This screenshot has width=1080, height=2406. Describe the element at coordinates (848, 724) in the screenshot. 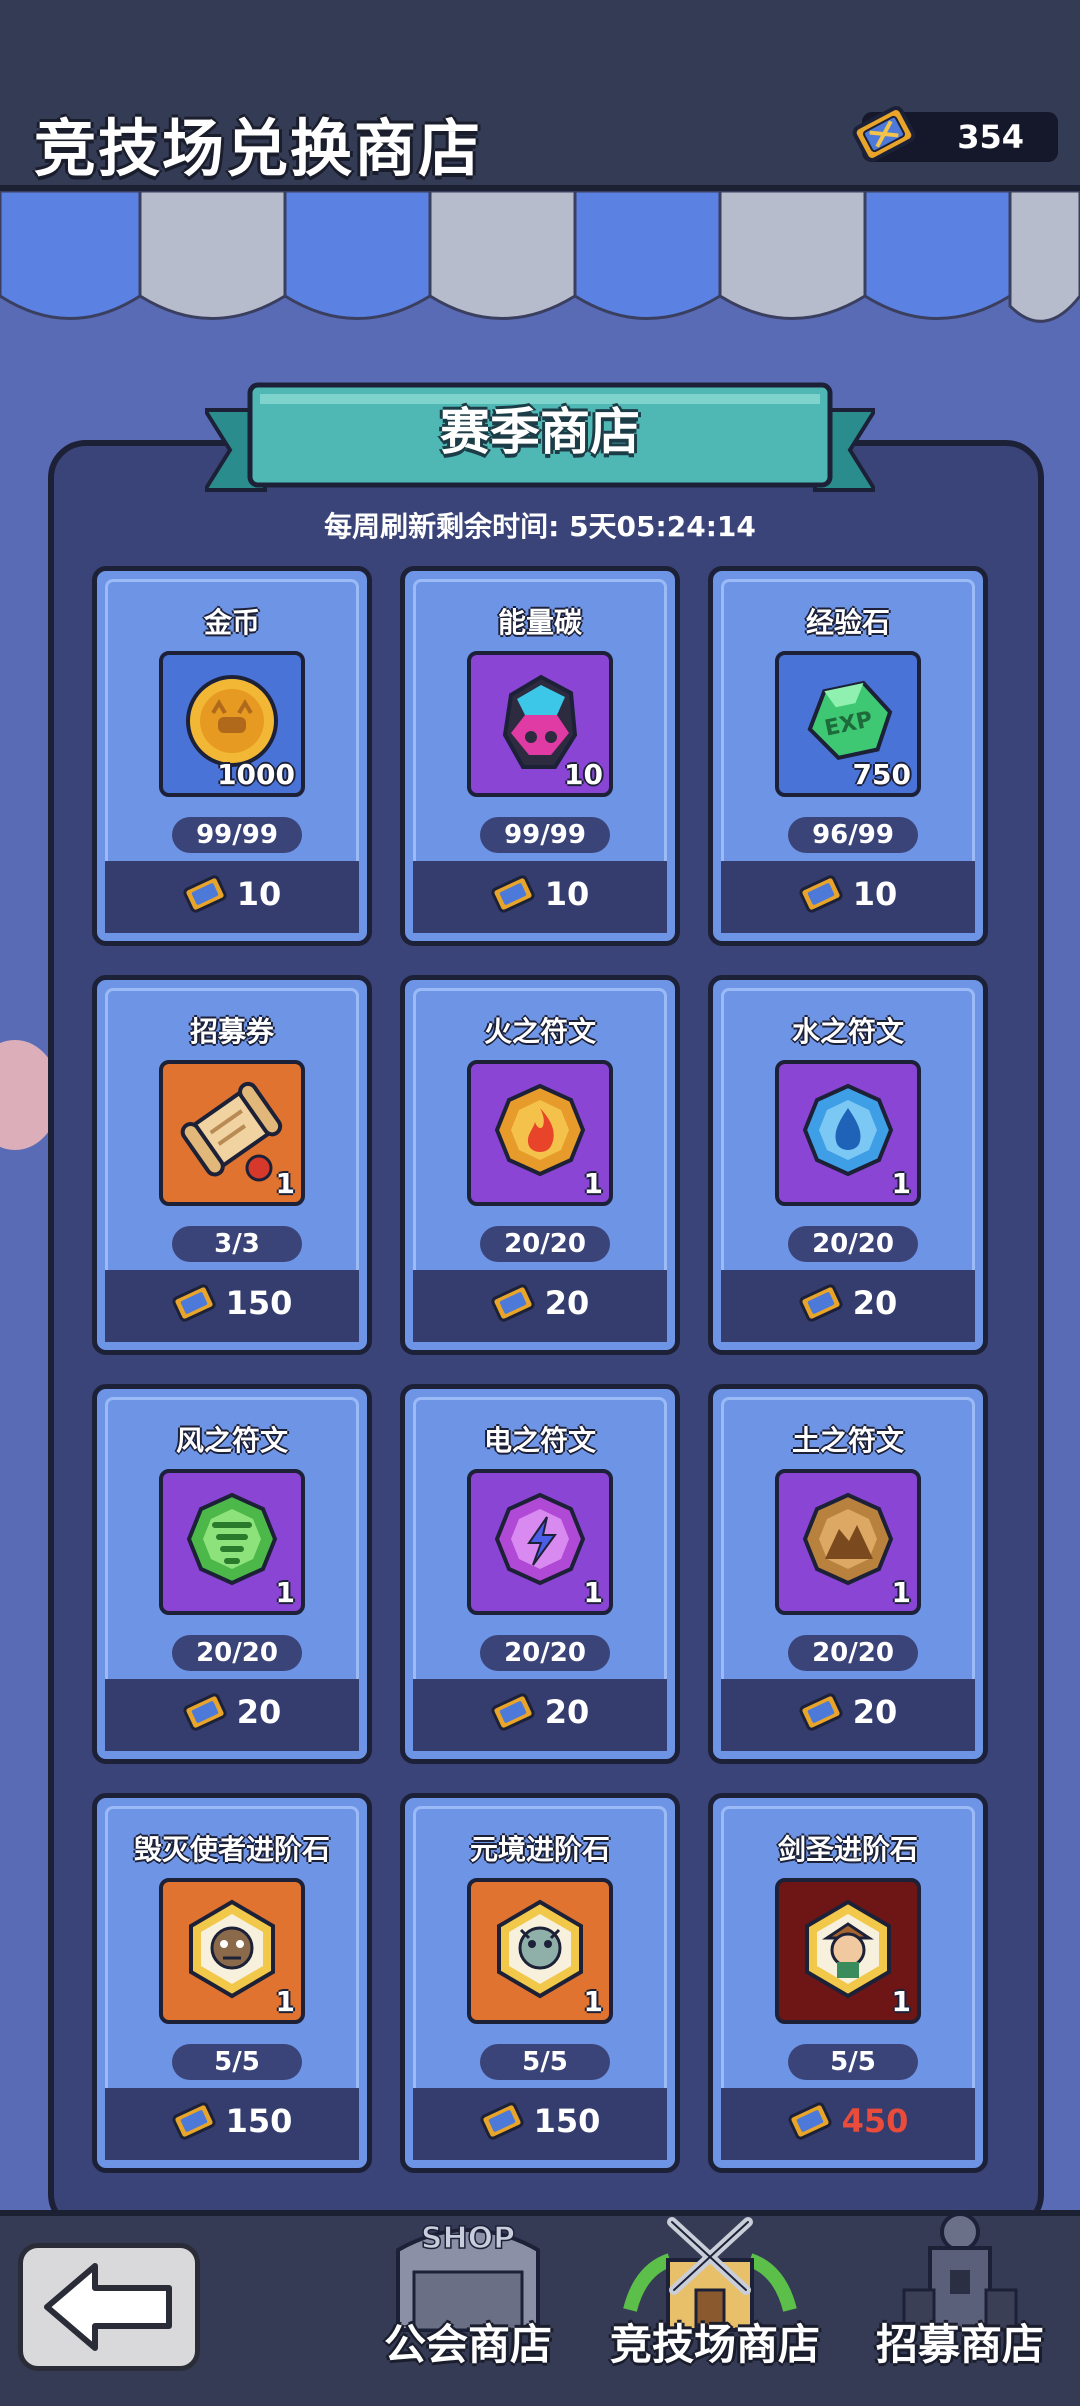

I see `item-icon-box: EXP 750` at that location.